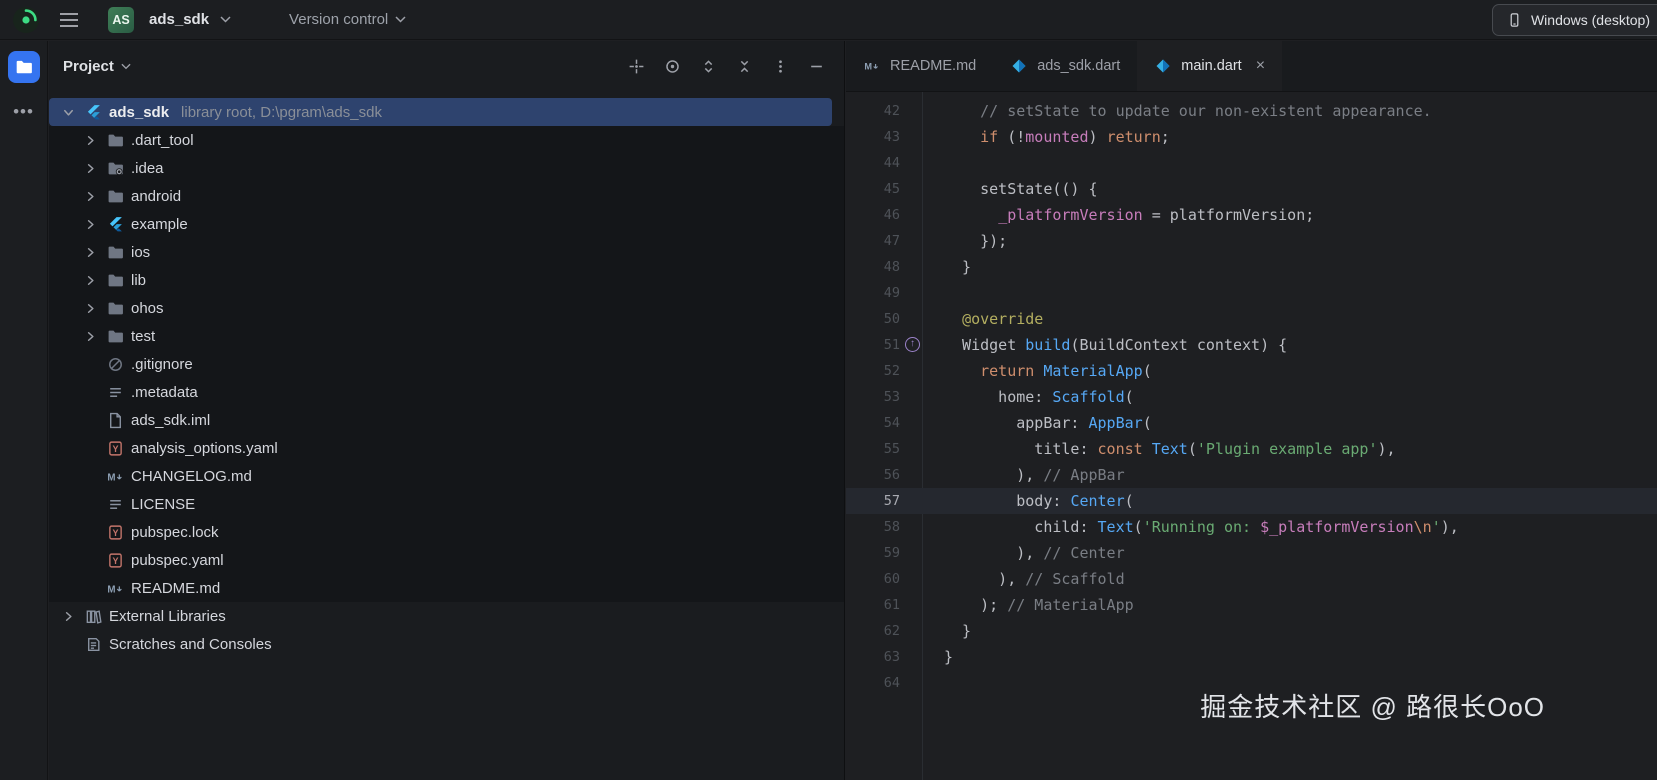 The height and width of the screenshot is (780, 1657). Describe the element at coordinates (69, 20) in the screenshot. I see `hamburger-menu-icon` at that location.